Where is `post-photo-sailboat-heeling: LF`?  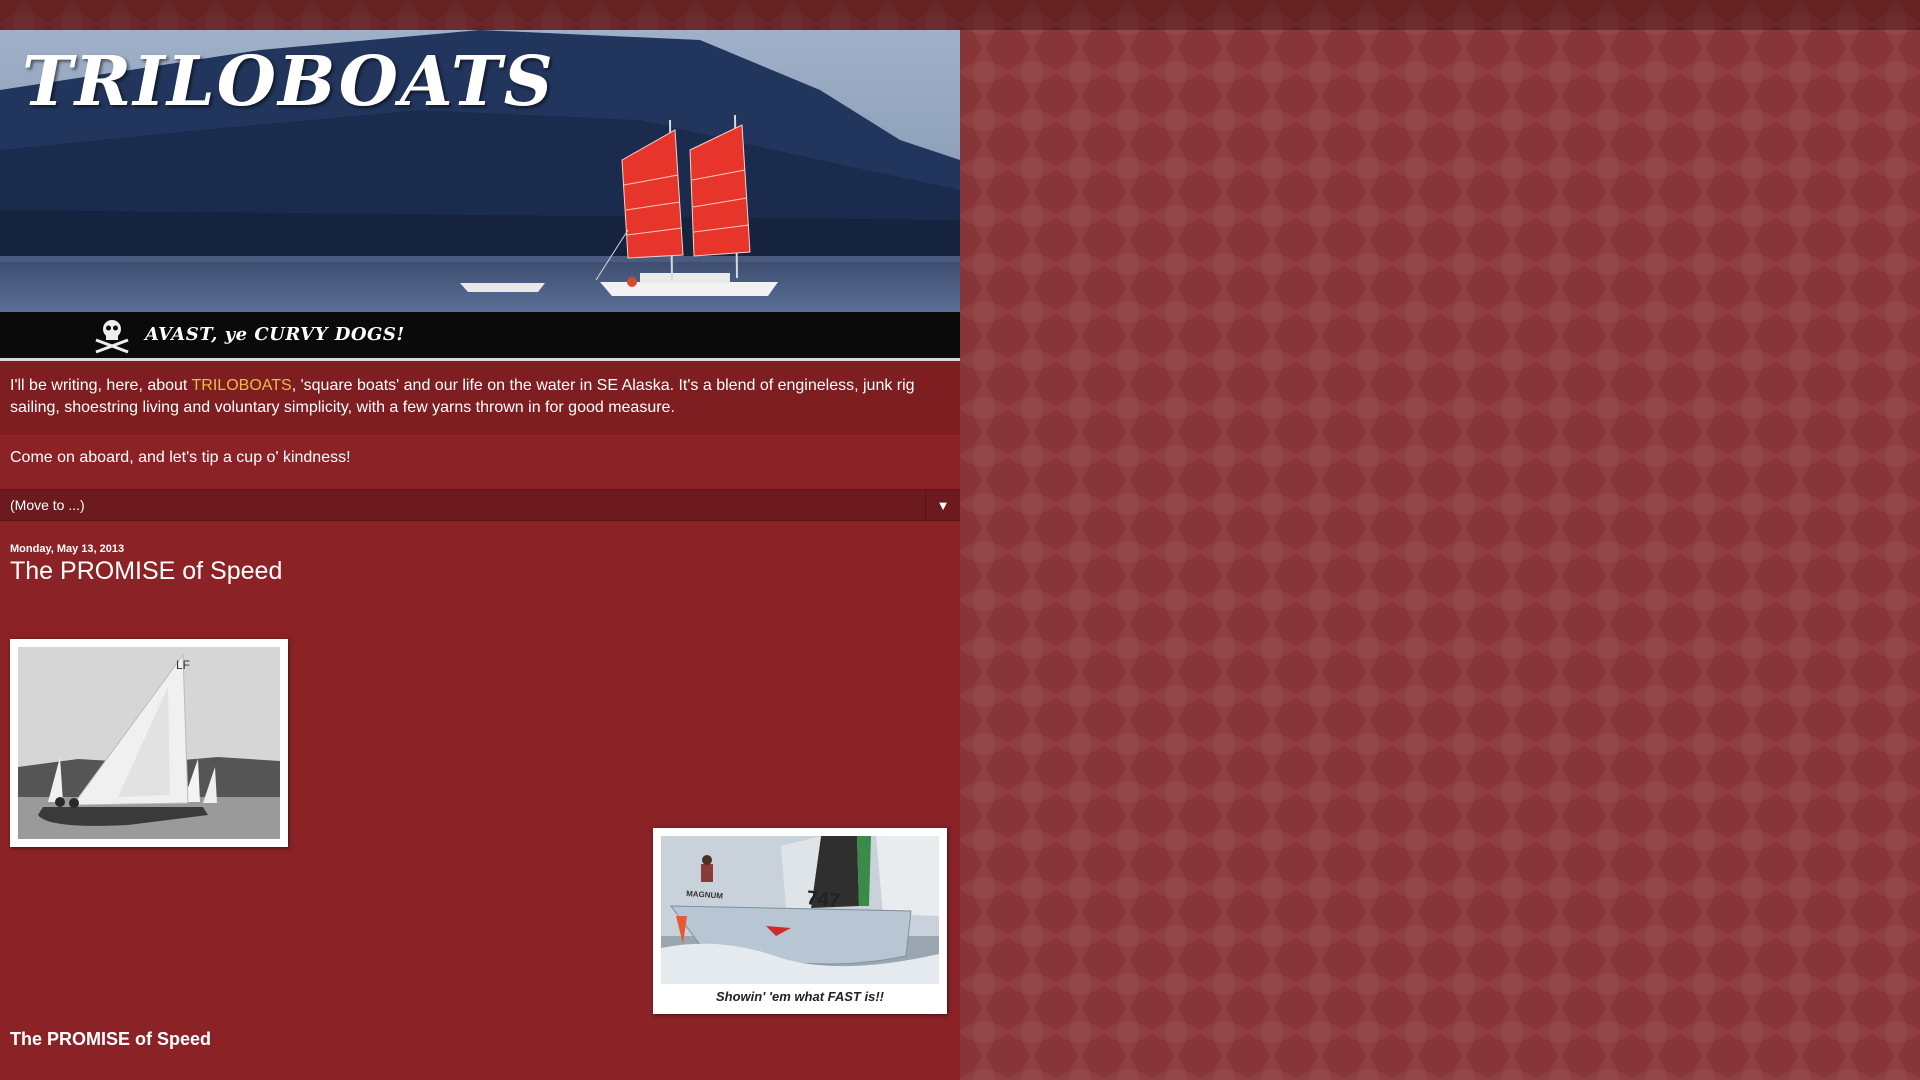
post-photo-sailboat-heeling: LF is located at coordinates (149, 743).